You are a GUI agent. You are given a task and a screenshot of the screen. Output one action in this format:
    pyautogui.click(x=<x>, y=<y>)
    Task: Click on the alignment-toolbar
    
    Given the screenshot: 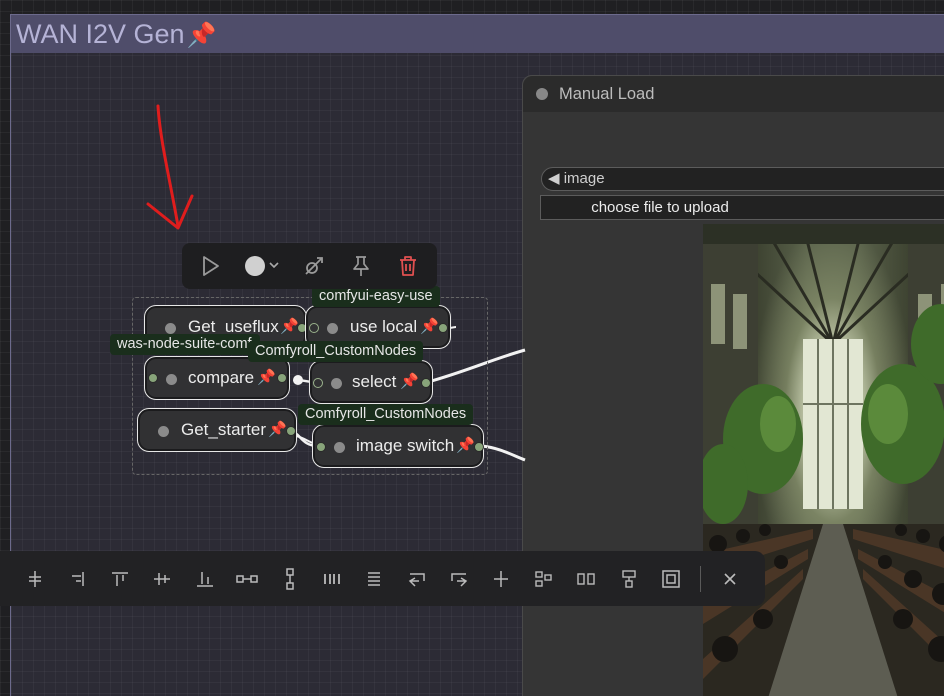 What is the action you would take?
    pyautogui.click(x=382, y=578)
    